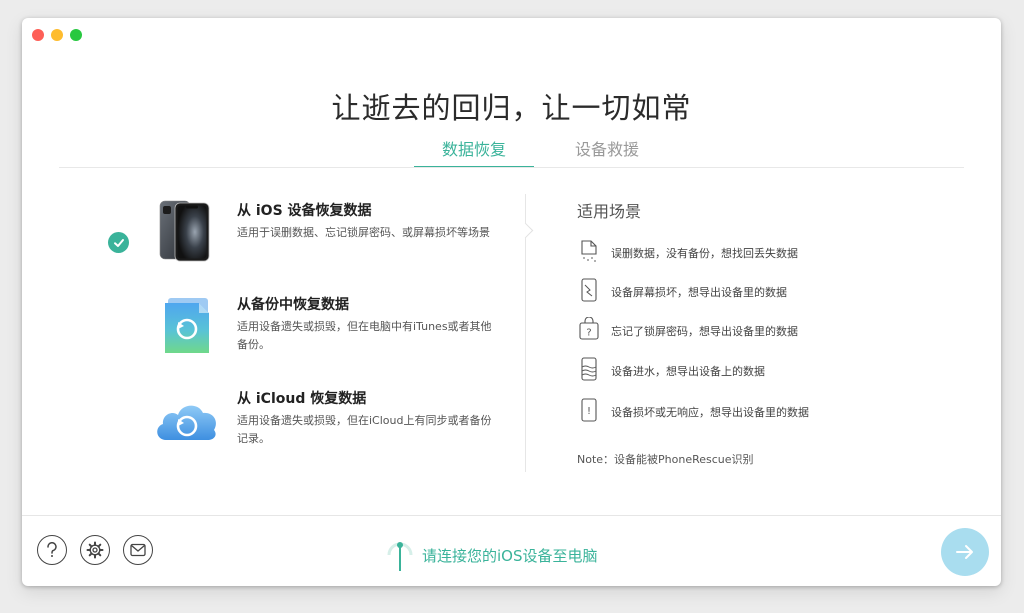  Describe the element at coordinates (688, 371) in the screenshot. I see `scene-text: 设备进水，想导出设备上的数据` at that location.